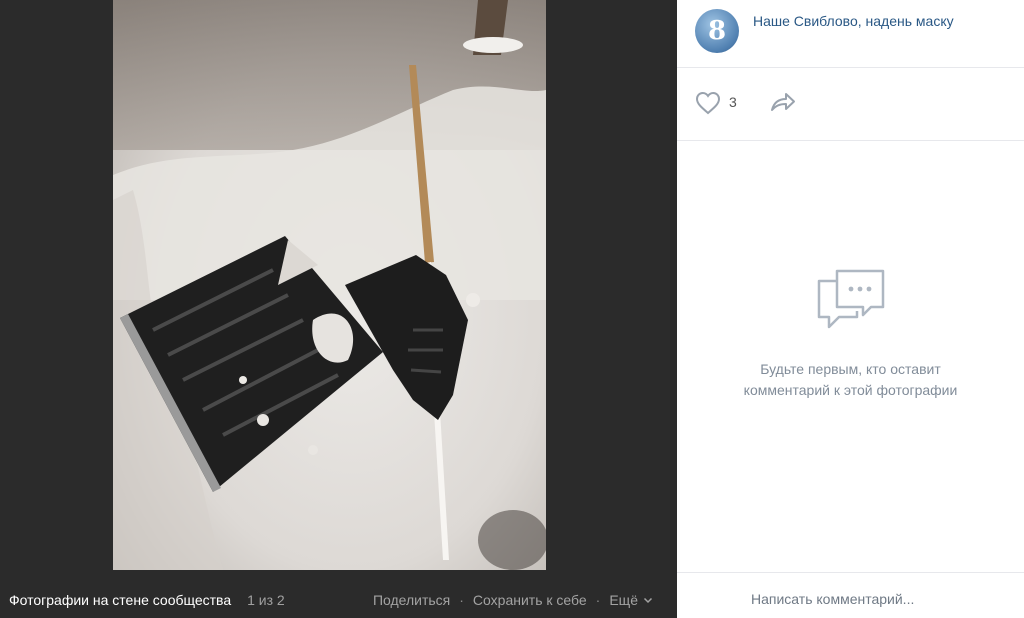 The image size is (1024, 618). I want to click on share-link: Поделиться, so click(411, 600).